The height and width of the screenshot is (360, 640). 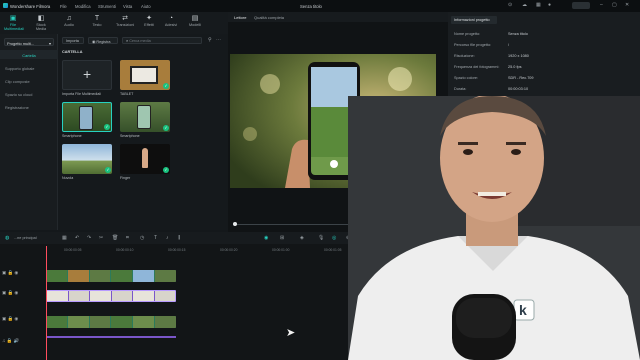 I want to click on tool-stickers: ◔ Adesivi, so click(x=171, y=20).